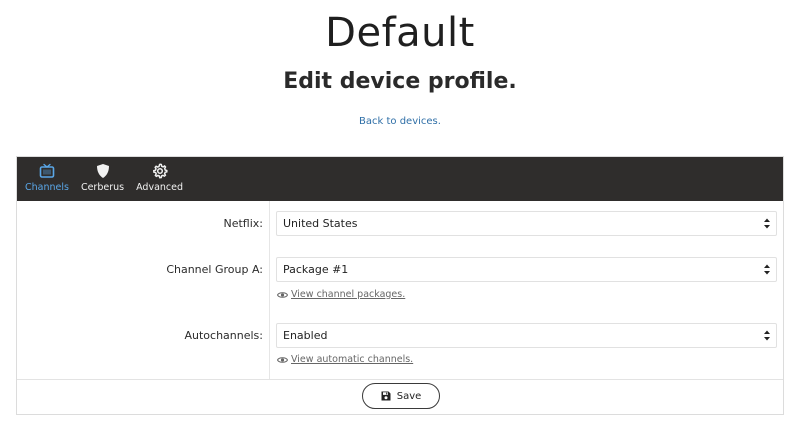  I want to click on tv-icon, so click(47, 170).